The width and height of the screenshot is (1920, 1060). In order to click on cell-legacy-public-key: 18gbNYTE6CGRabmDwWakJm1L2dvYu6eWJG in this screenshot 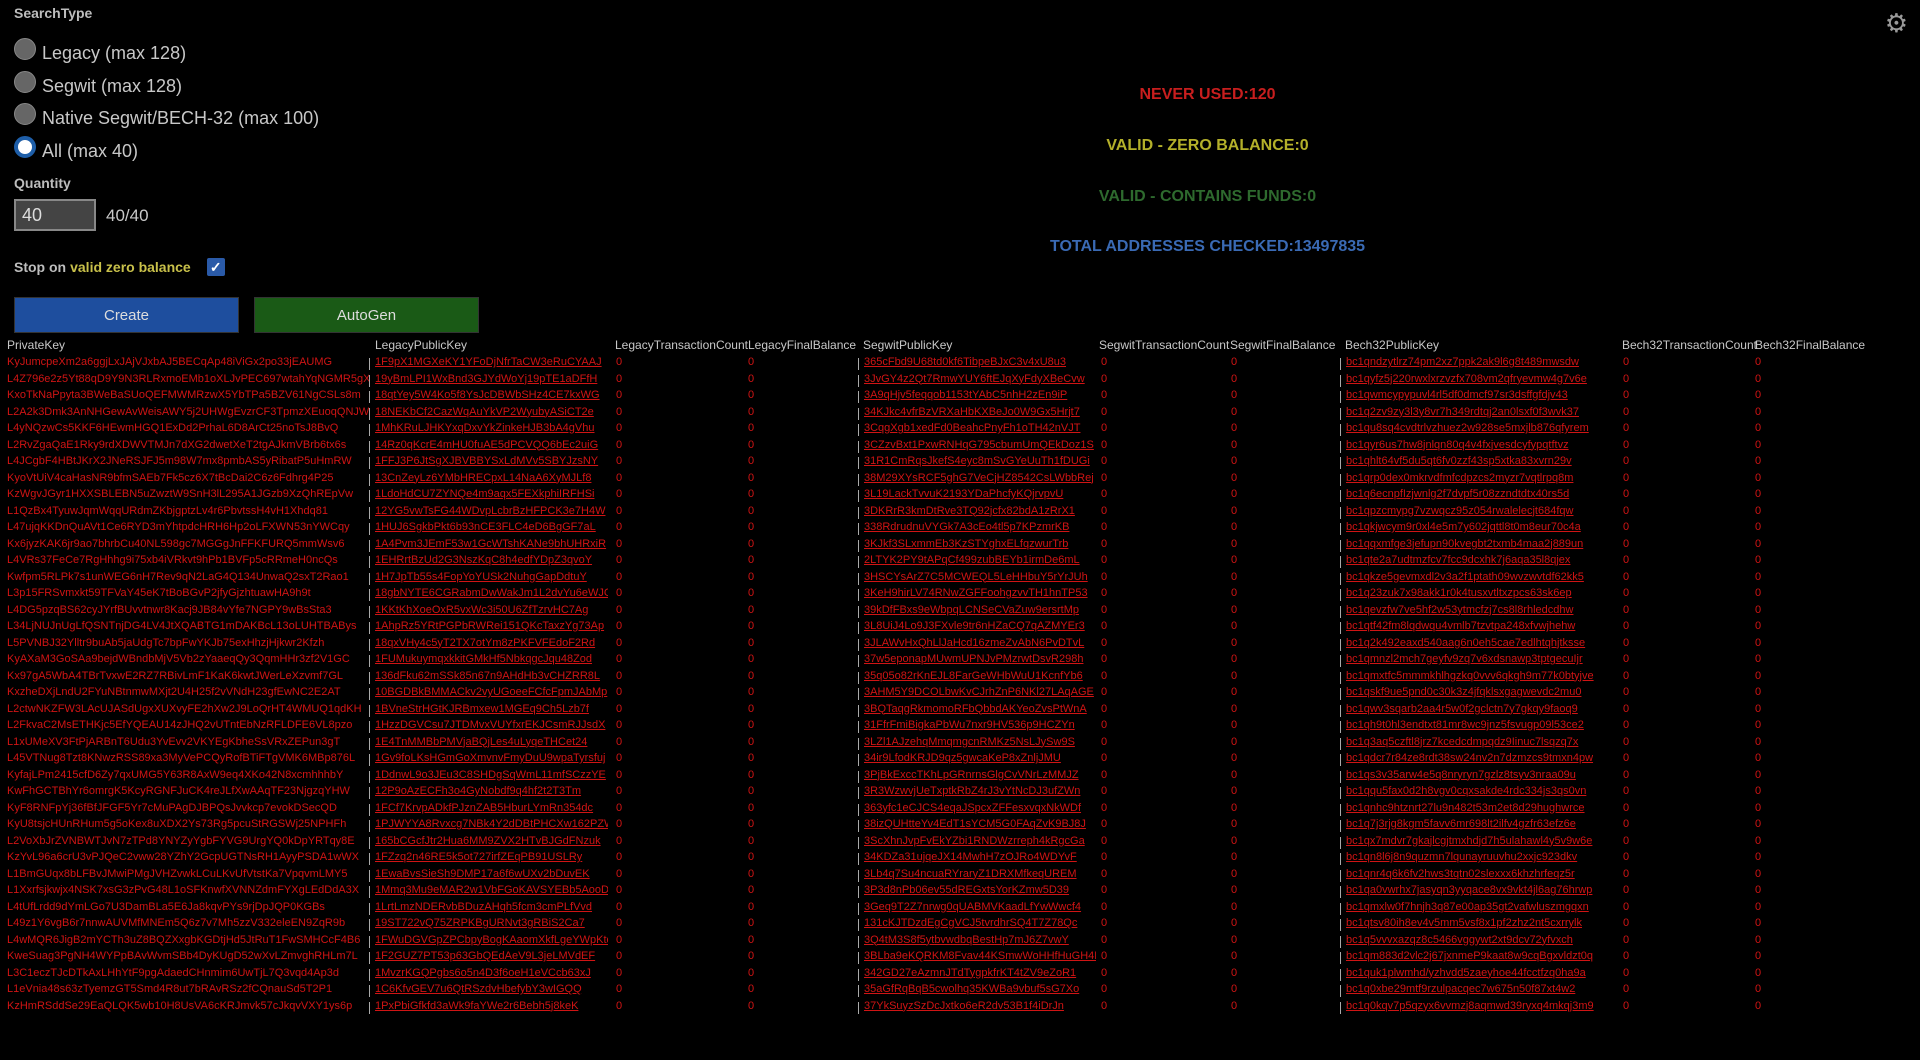, I will do `click(491, 593)`.